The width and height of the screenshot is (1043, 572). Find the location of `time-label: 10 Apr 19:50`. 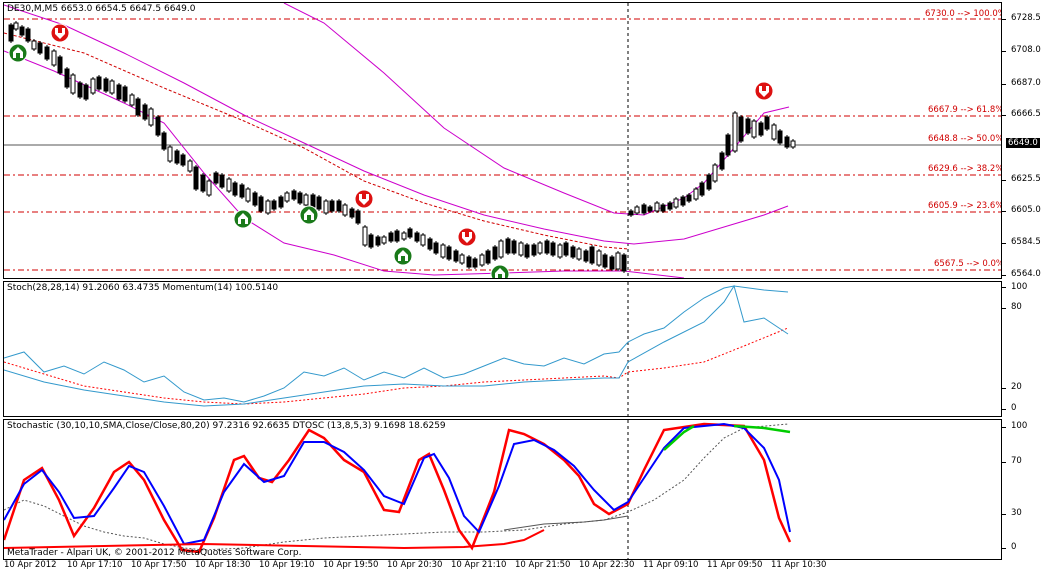

time-label: 10 Apr 19:50 is located at coordinates (351, 565).